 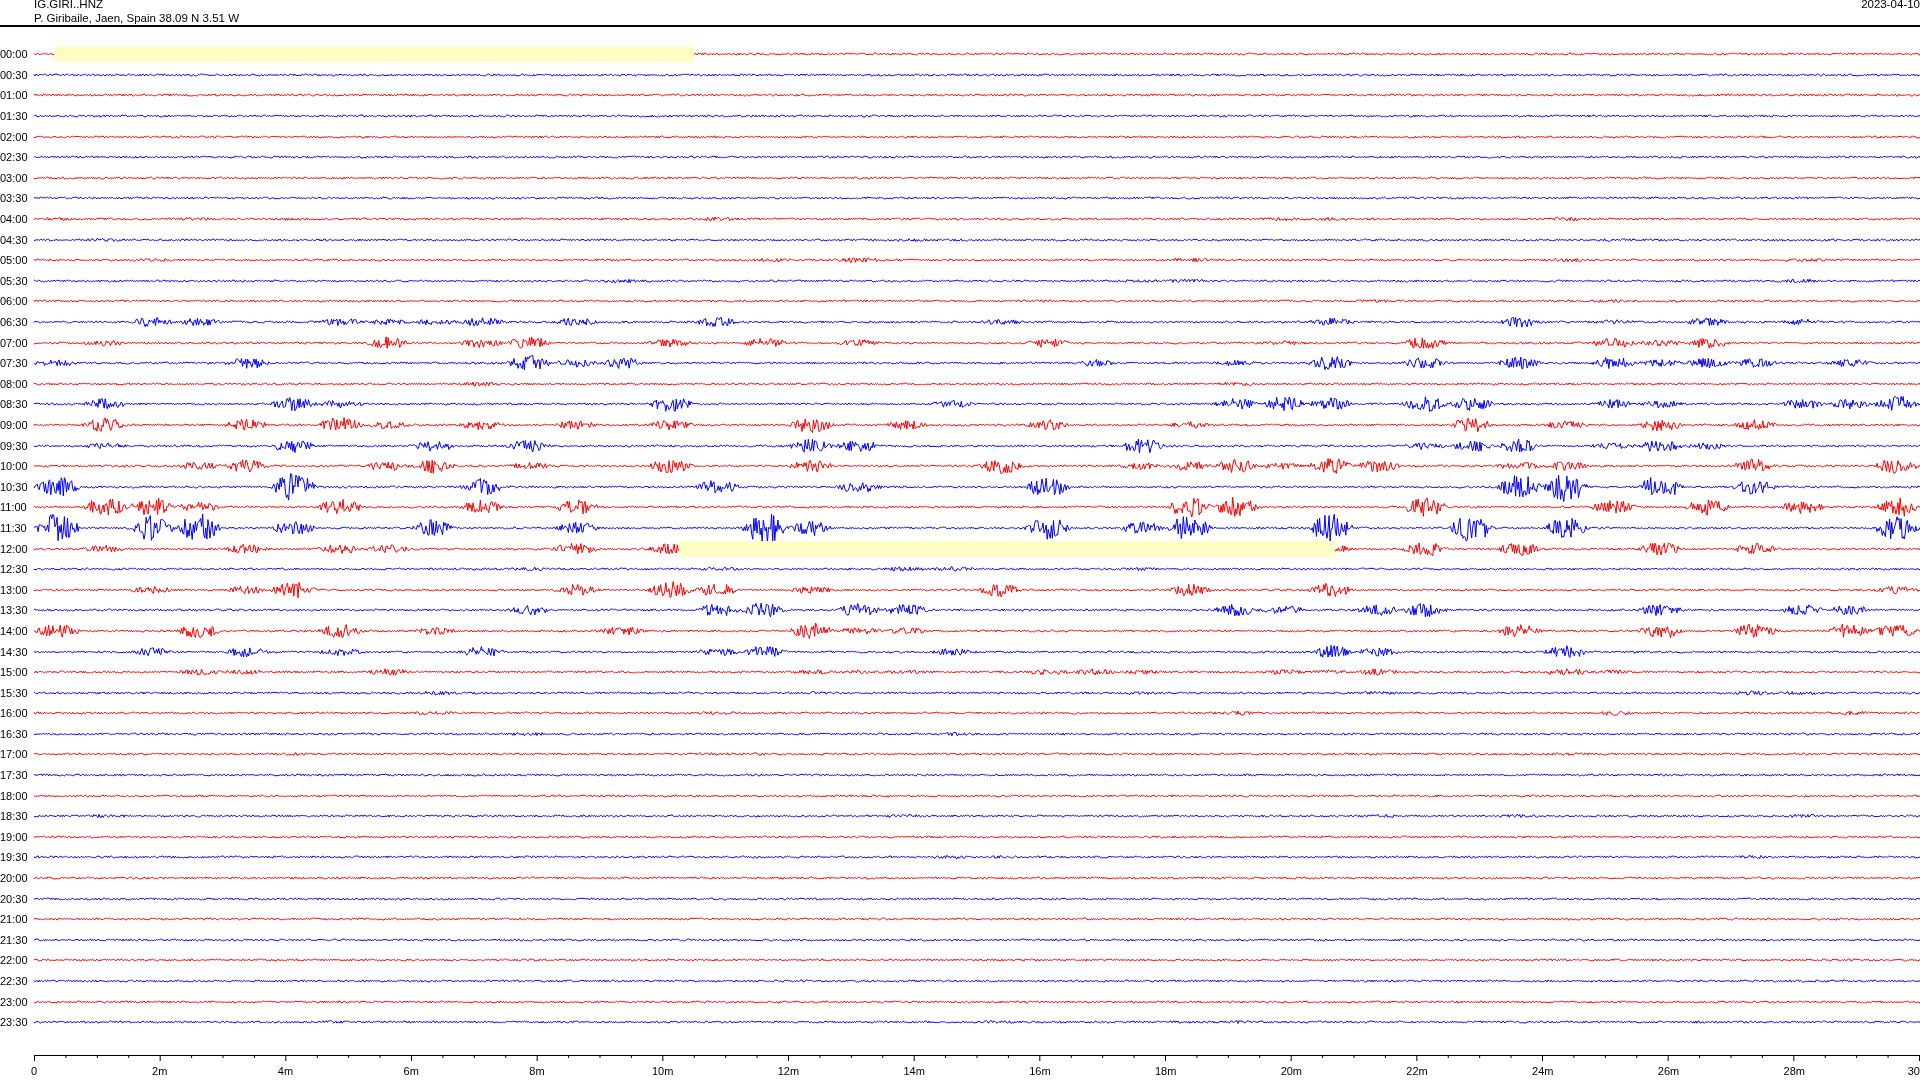 What do you see at coordinates (14, 466) in the screenshot?
I see `time-label: 10:00` at bounding box center [14, 466].